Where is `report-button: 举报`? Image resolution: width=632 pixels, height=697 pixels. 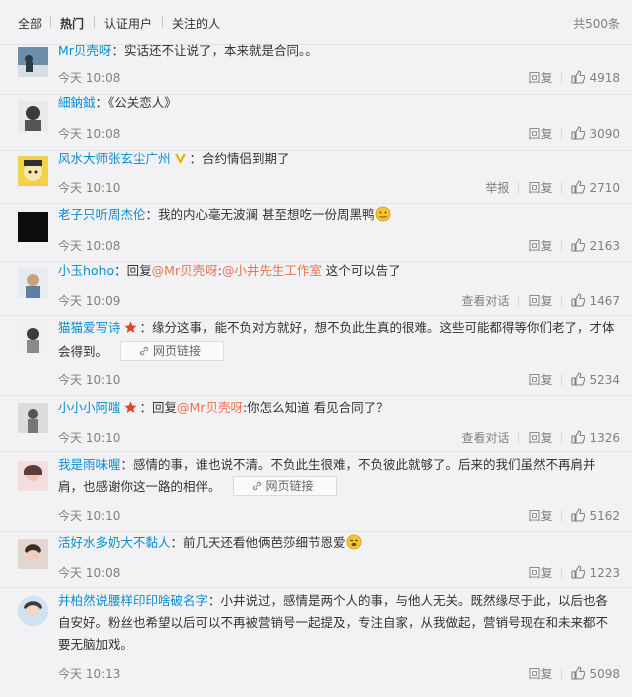
report-button: 举报 is located at coordinates (497, 187).